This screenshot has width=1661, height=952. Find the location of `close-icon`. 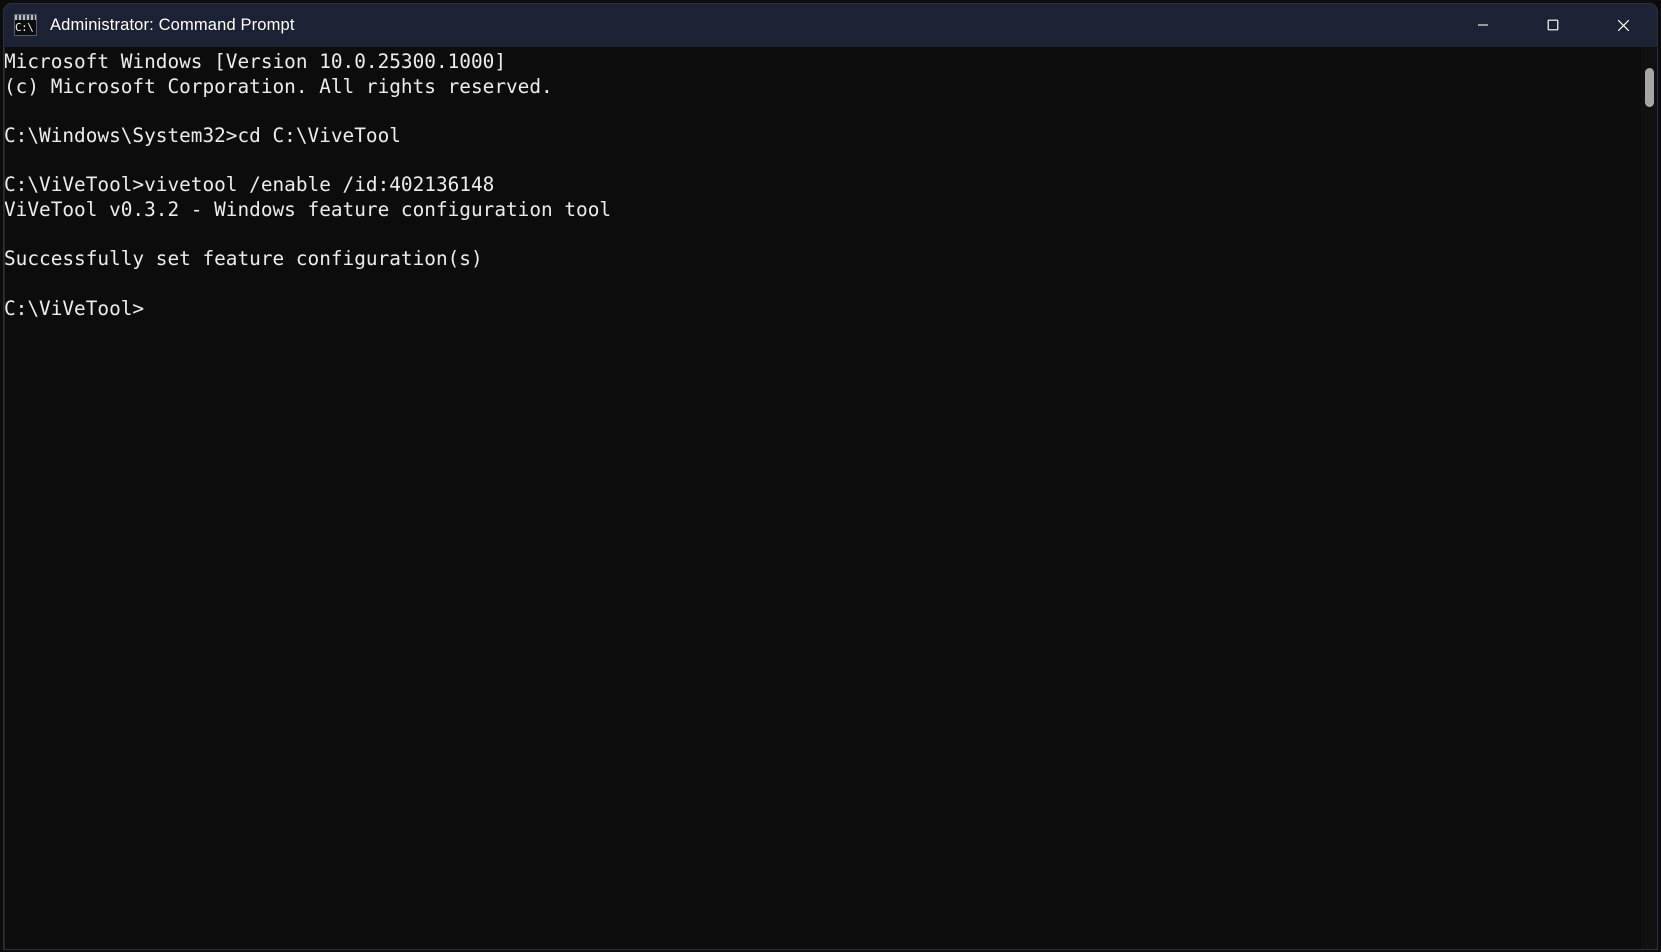

close-icon is located at coordinates (1623, 25).